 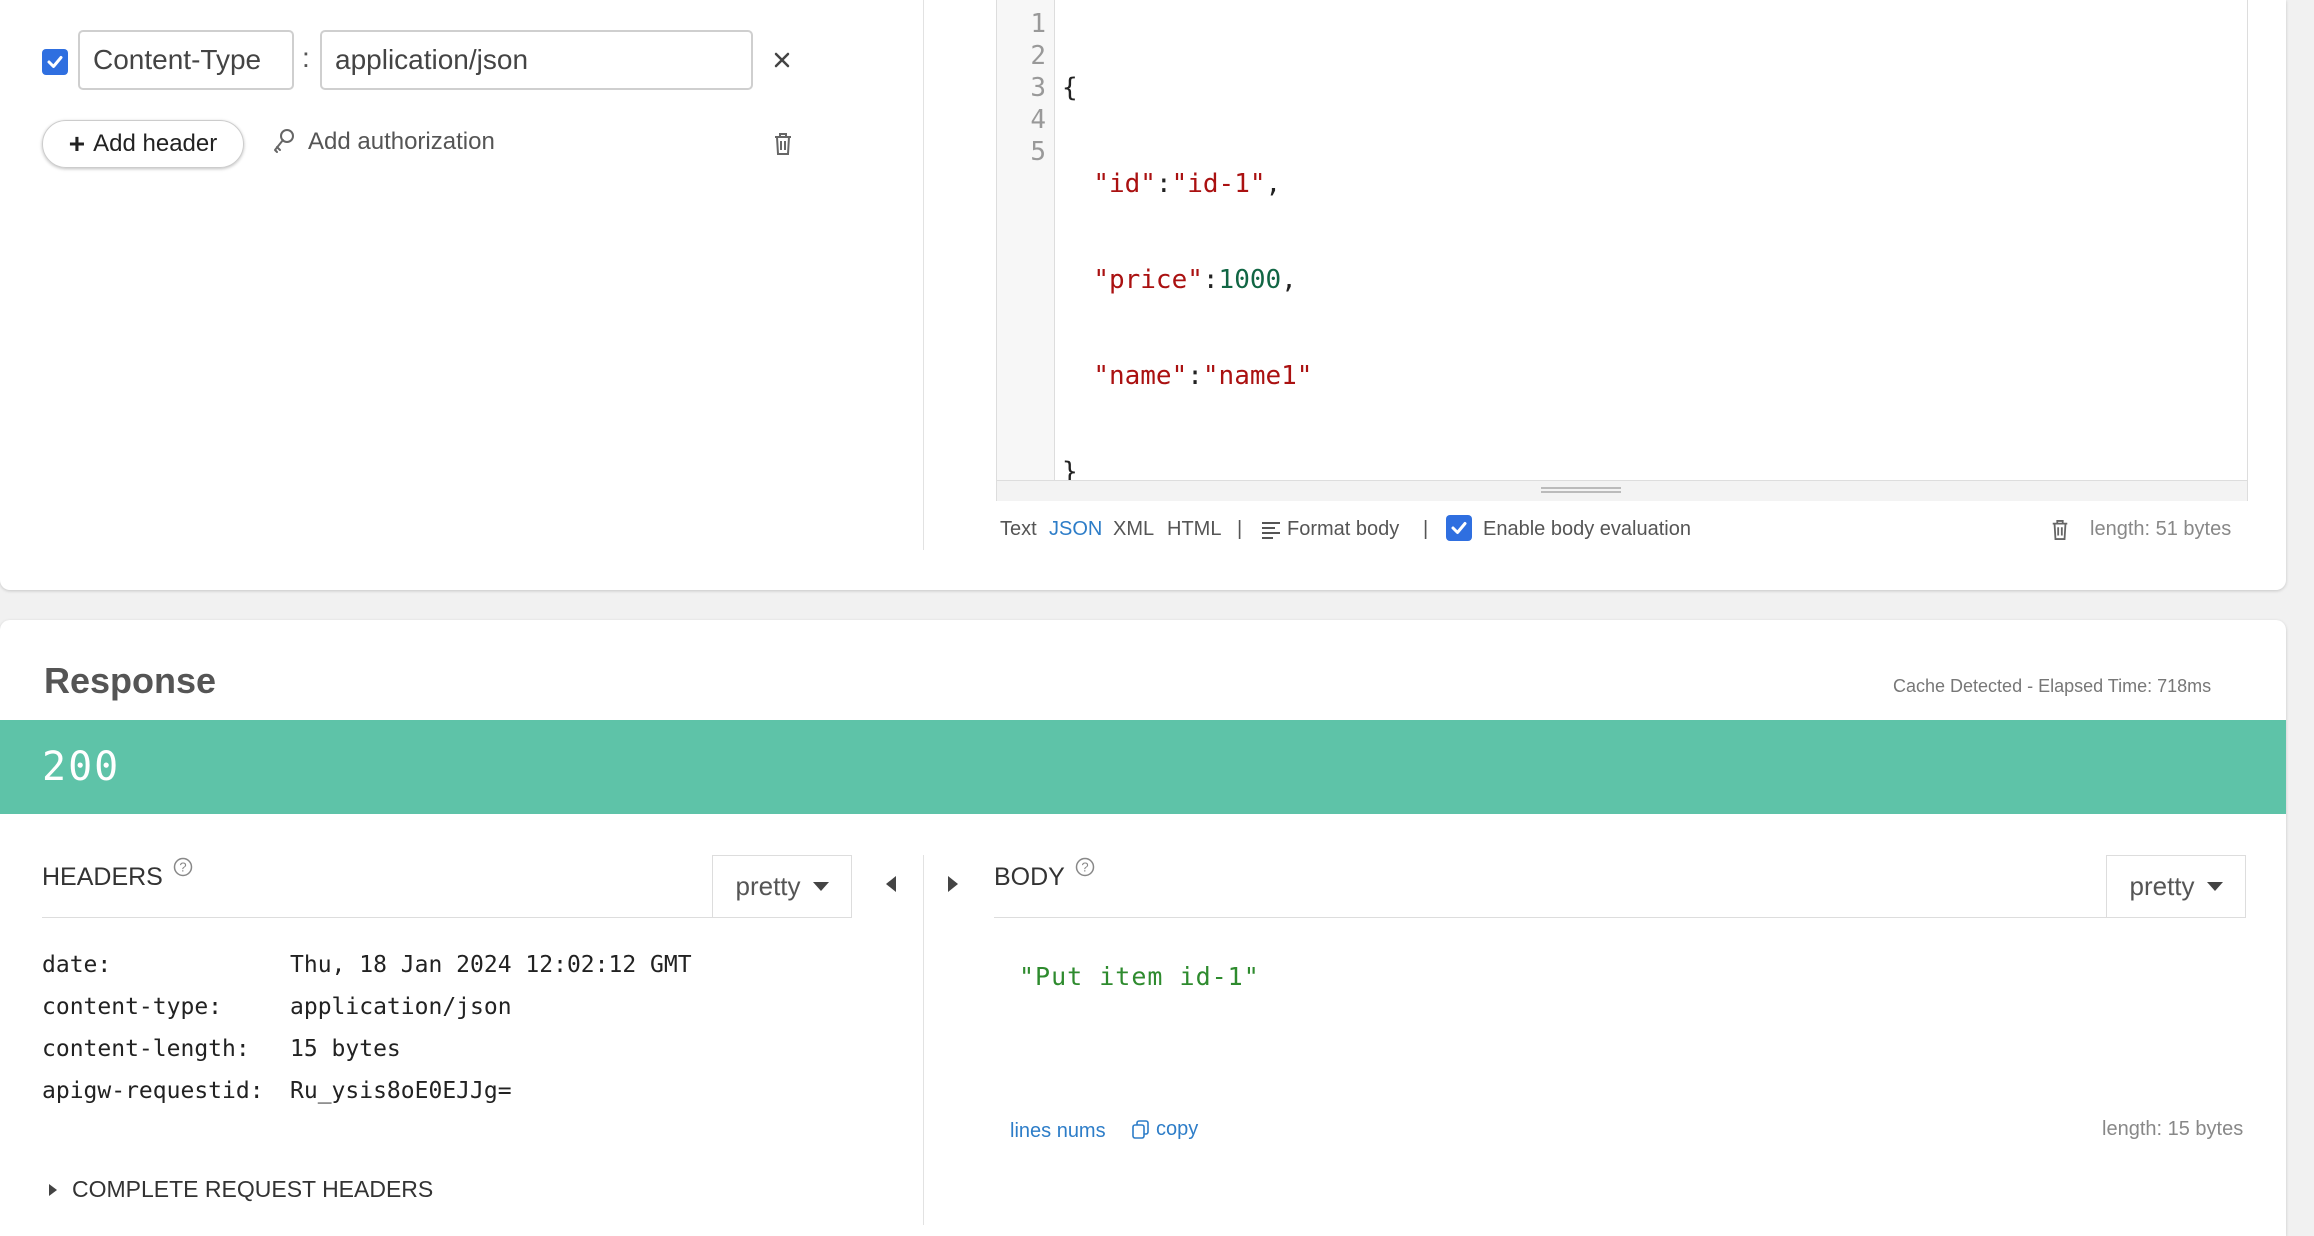 I want to click on enable-body-evaluation-label: Enable body evaluation, so click(x=1587, y=529).